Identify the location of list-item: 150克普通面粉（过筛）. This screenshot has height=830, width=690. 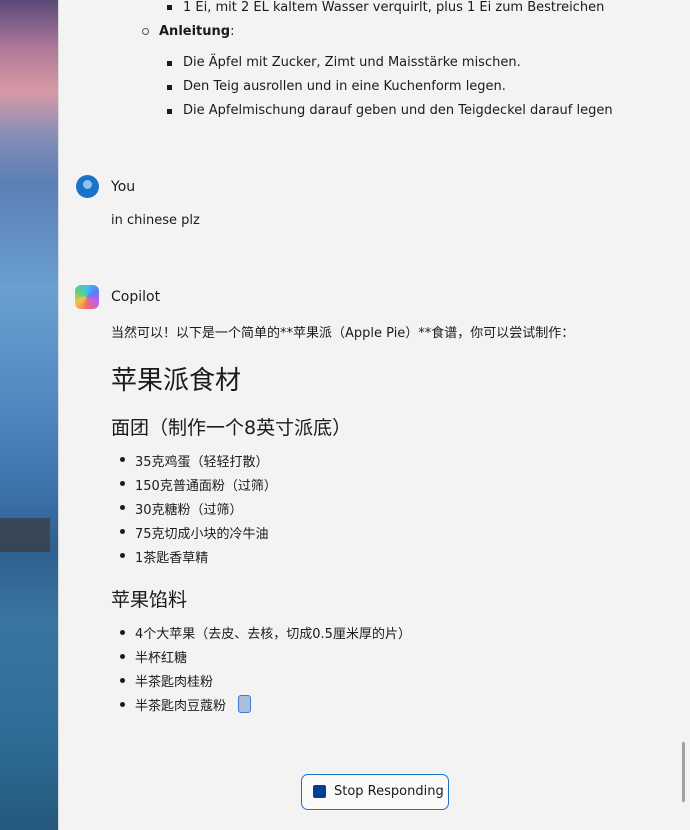
(206, 486).